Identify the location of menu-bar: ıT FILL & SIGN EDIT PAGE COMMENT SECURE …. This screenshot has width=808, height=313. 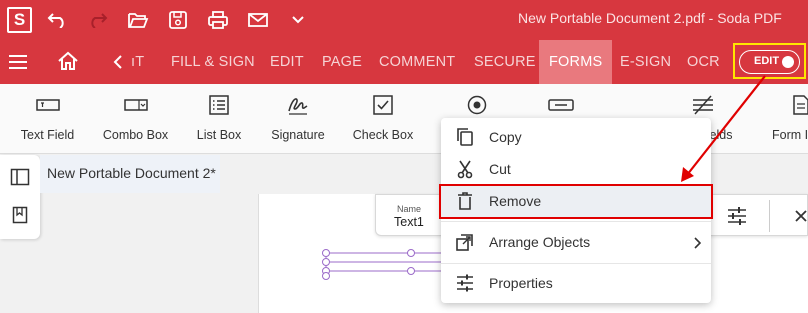
(404, 62).